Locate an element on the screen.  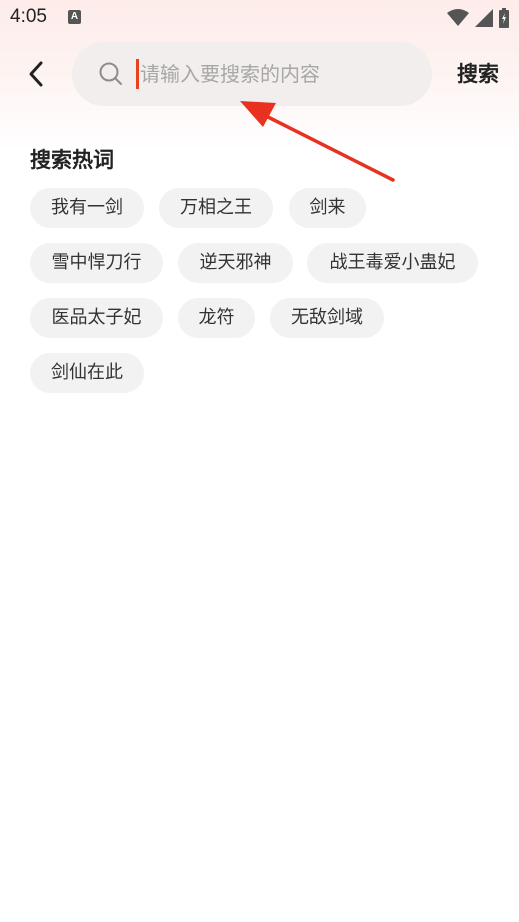
hot-word-tag: 万相之王 is located at coordinates (216, 208).